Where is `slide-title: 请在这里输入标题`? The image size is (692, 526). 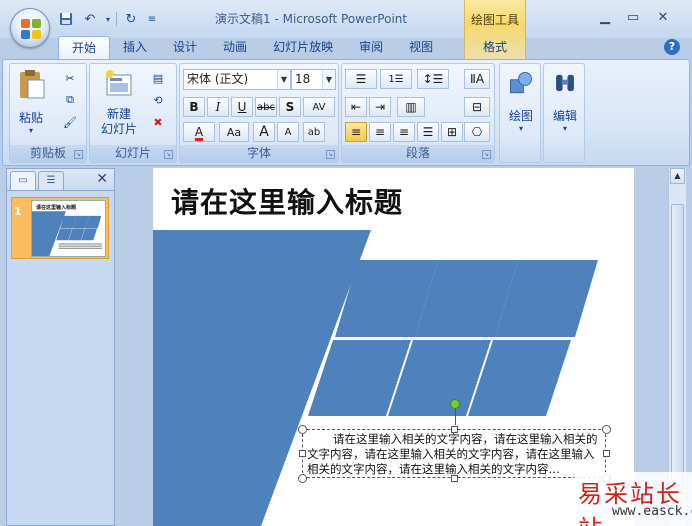
slide-title: 请在这里输入标题 is located at coordinates (287, 201).